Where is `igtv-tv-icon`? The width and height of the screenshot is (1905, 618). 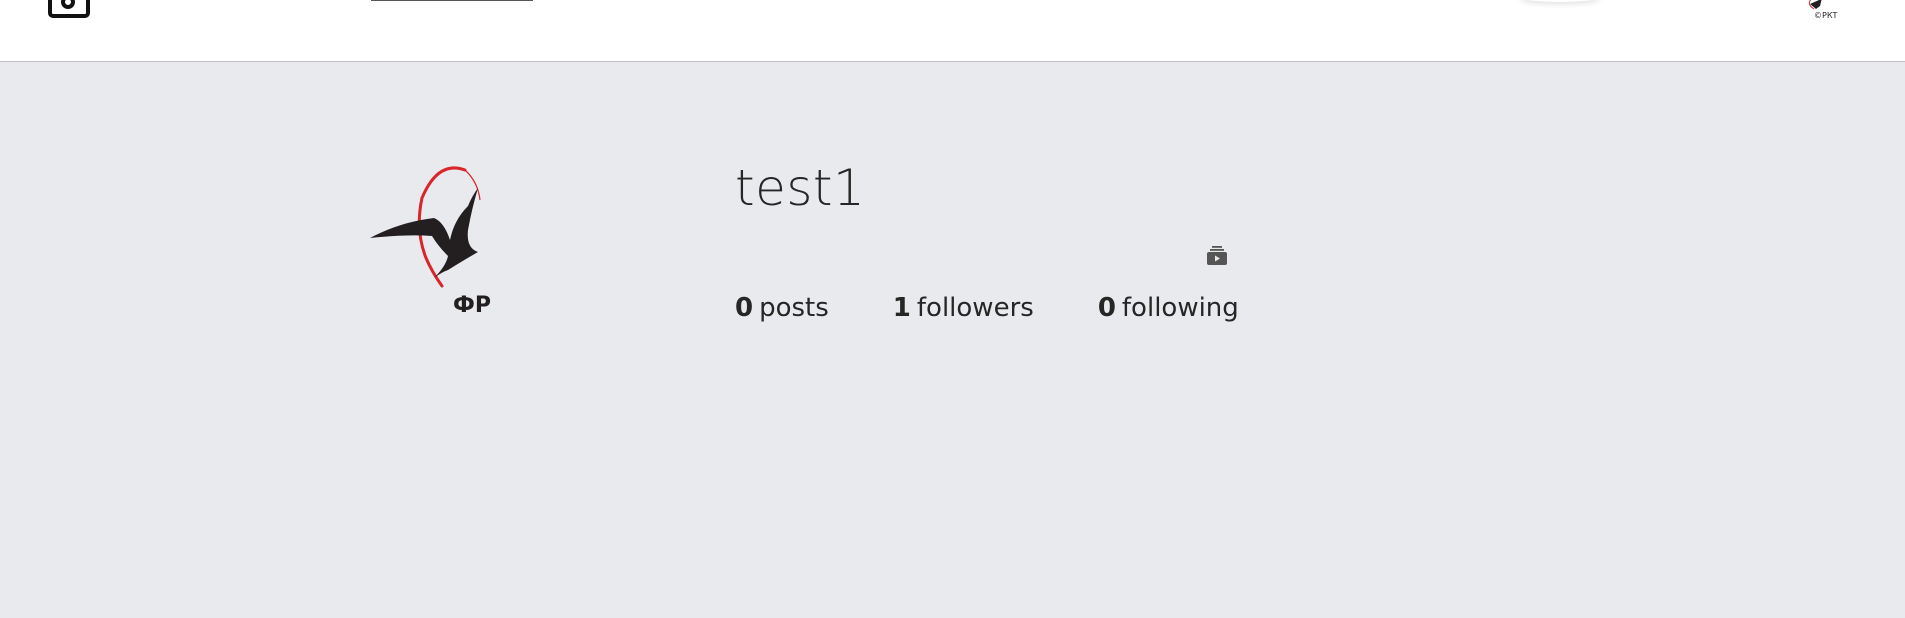 igtv-tv-icon is located at coordinates (1217, 256).